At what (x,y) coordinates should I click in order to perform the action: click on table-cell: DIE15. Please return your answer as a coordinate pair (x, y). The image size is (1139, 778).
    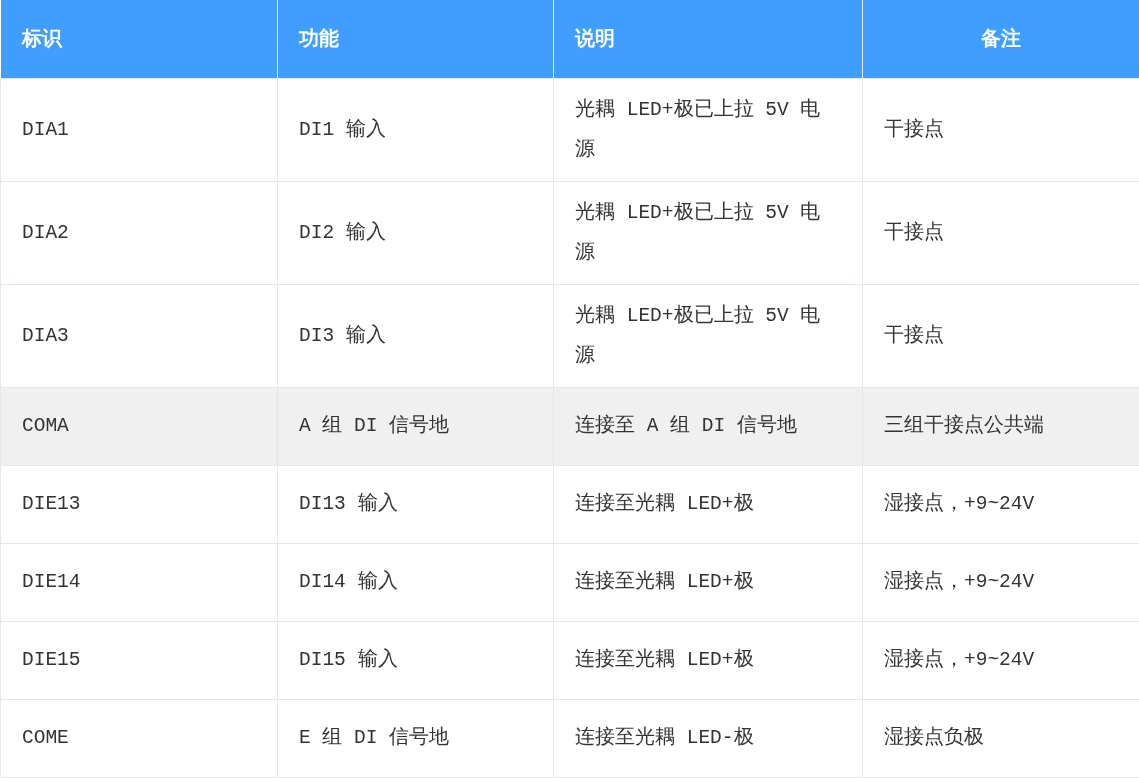
    Looking at the image, I should click on (139, 660).